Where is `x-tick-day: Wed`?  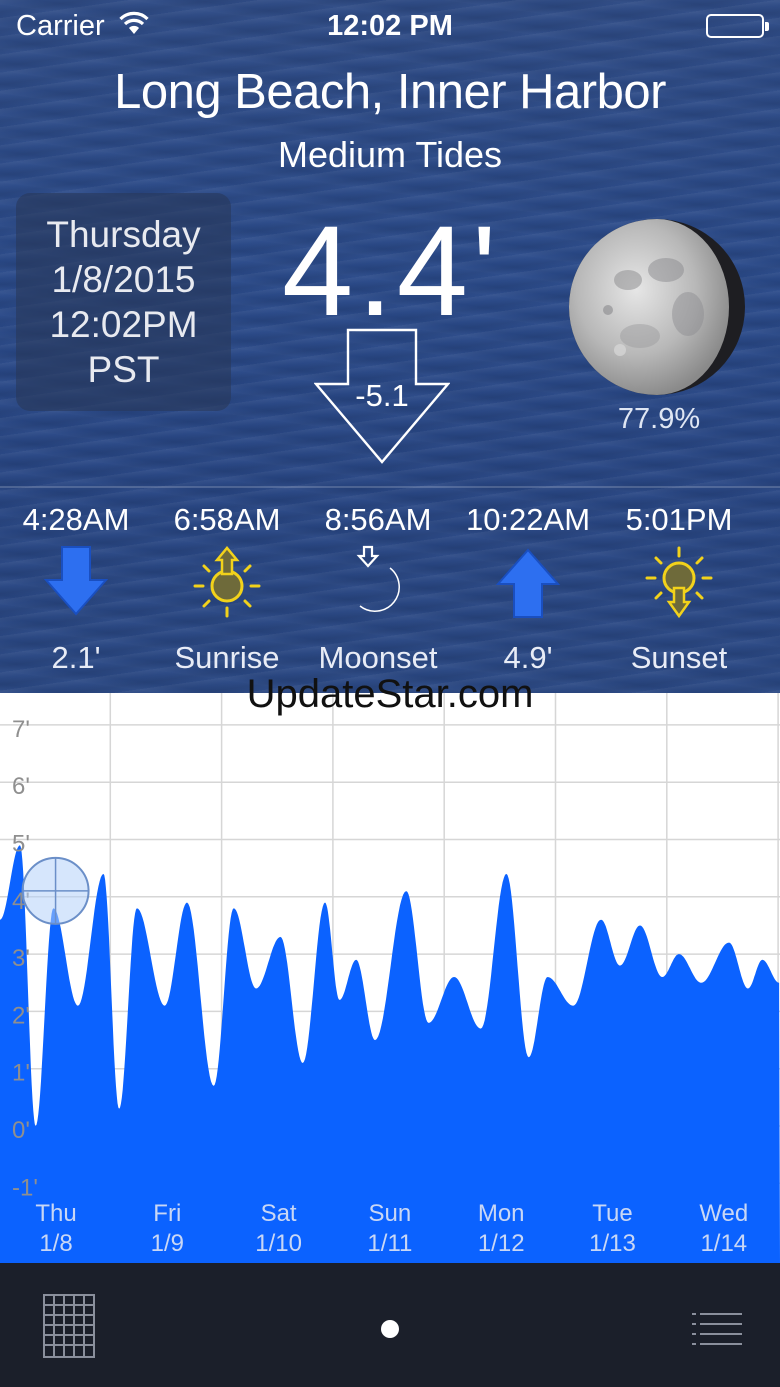
x-tick-day: Wed is located at coordinates (723, 1213).